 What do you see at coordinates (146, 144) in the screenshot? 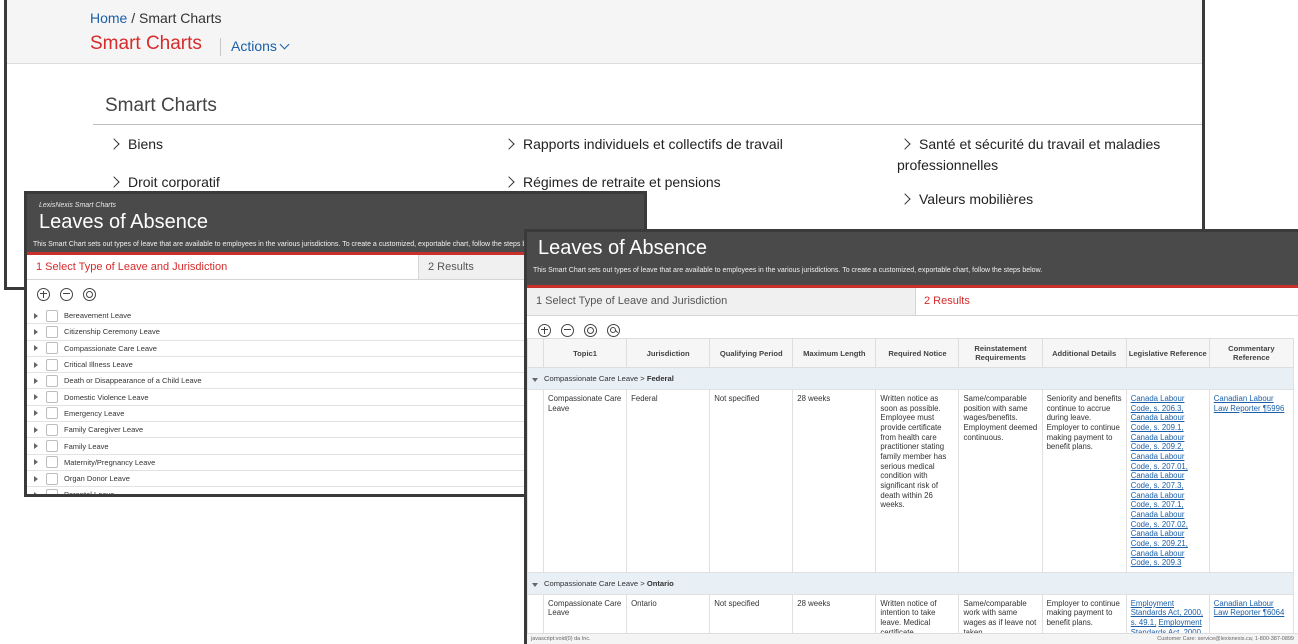
I see `category-label: Biens` at bounding box center [146, 144].